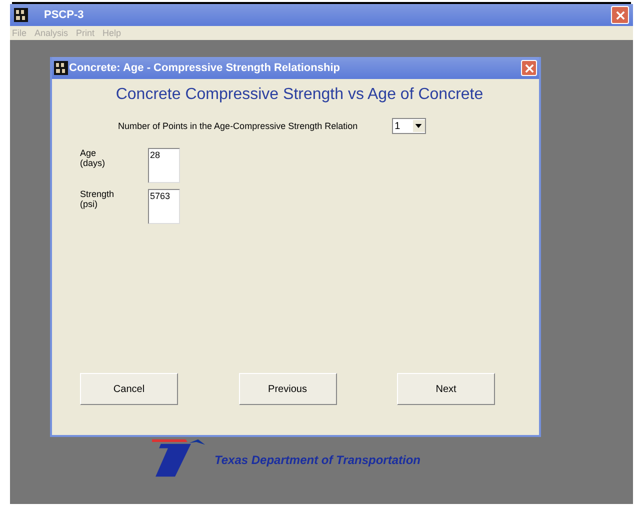  Describe the element at coordinates (129, 389) in the screenshot. I see `dialog-button: Cancel` at that location.